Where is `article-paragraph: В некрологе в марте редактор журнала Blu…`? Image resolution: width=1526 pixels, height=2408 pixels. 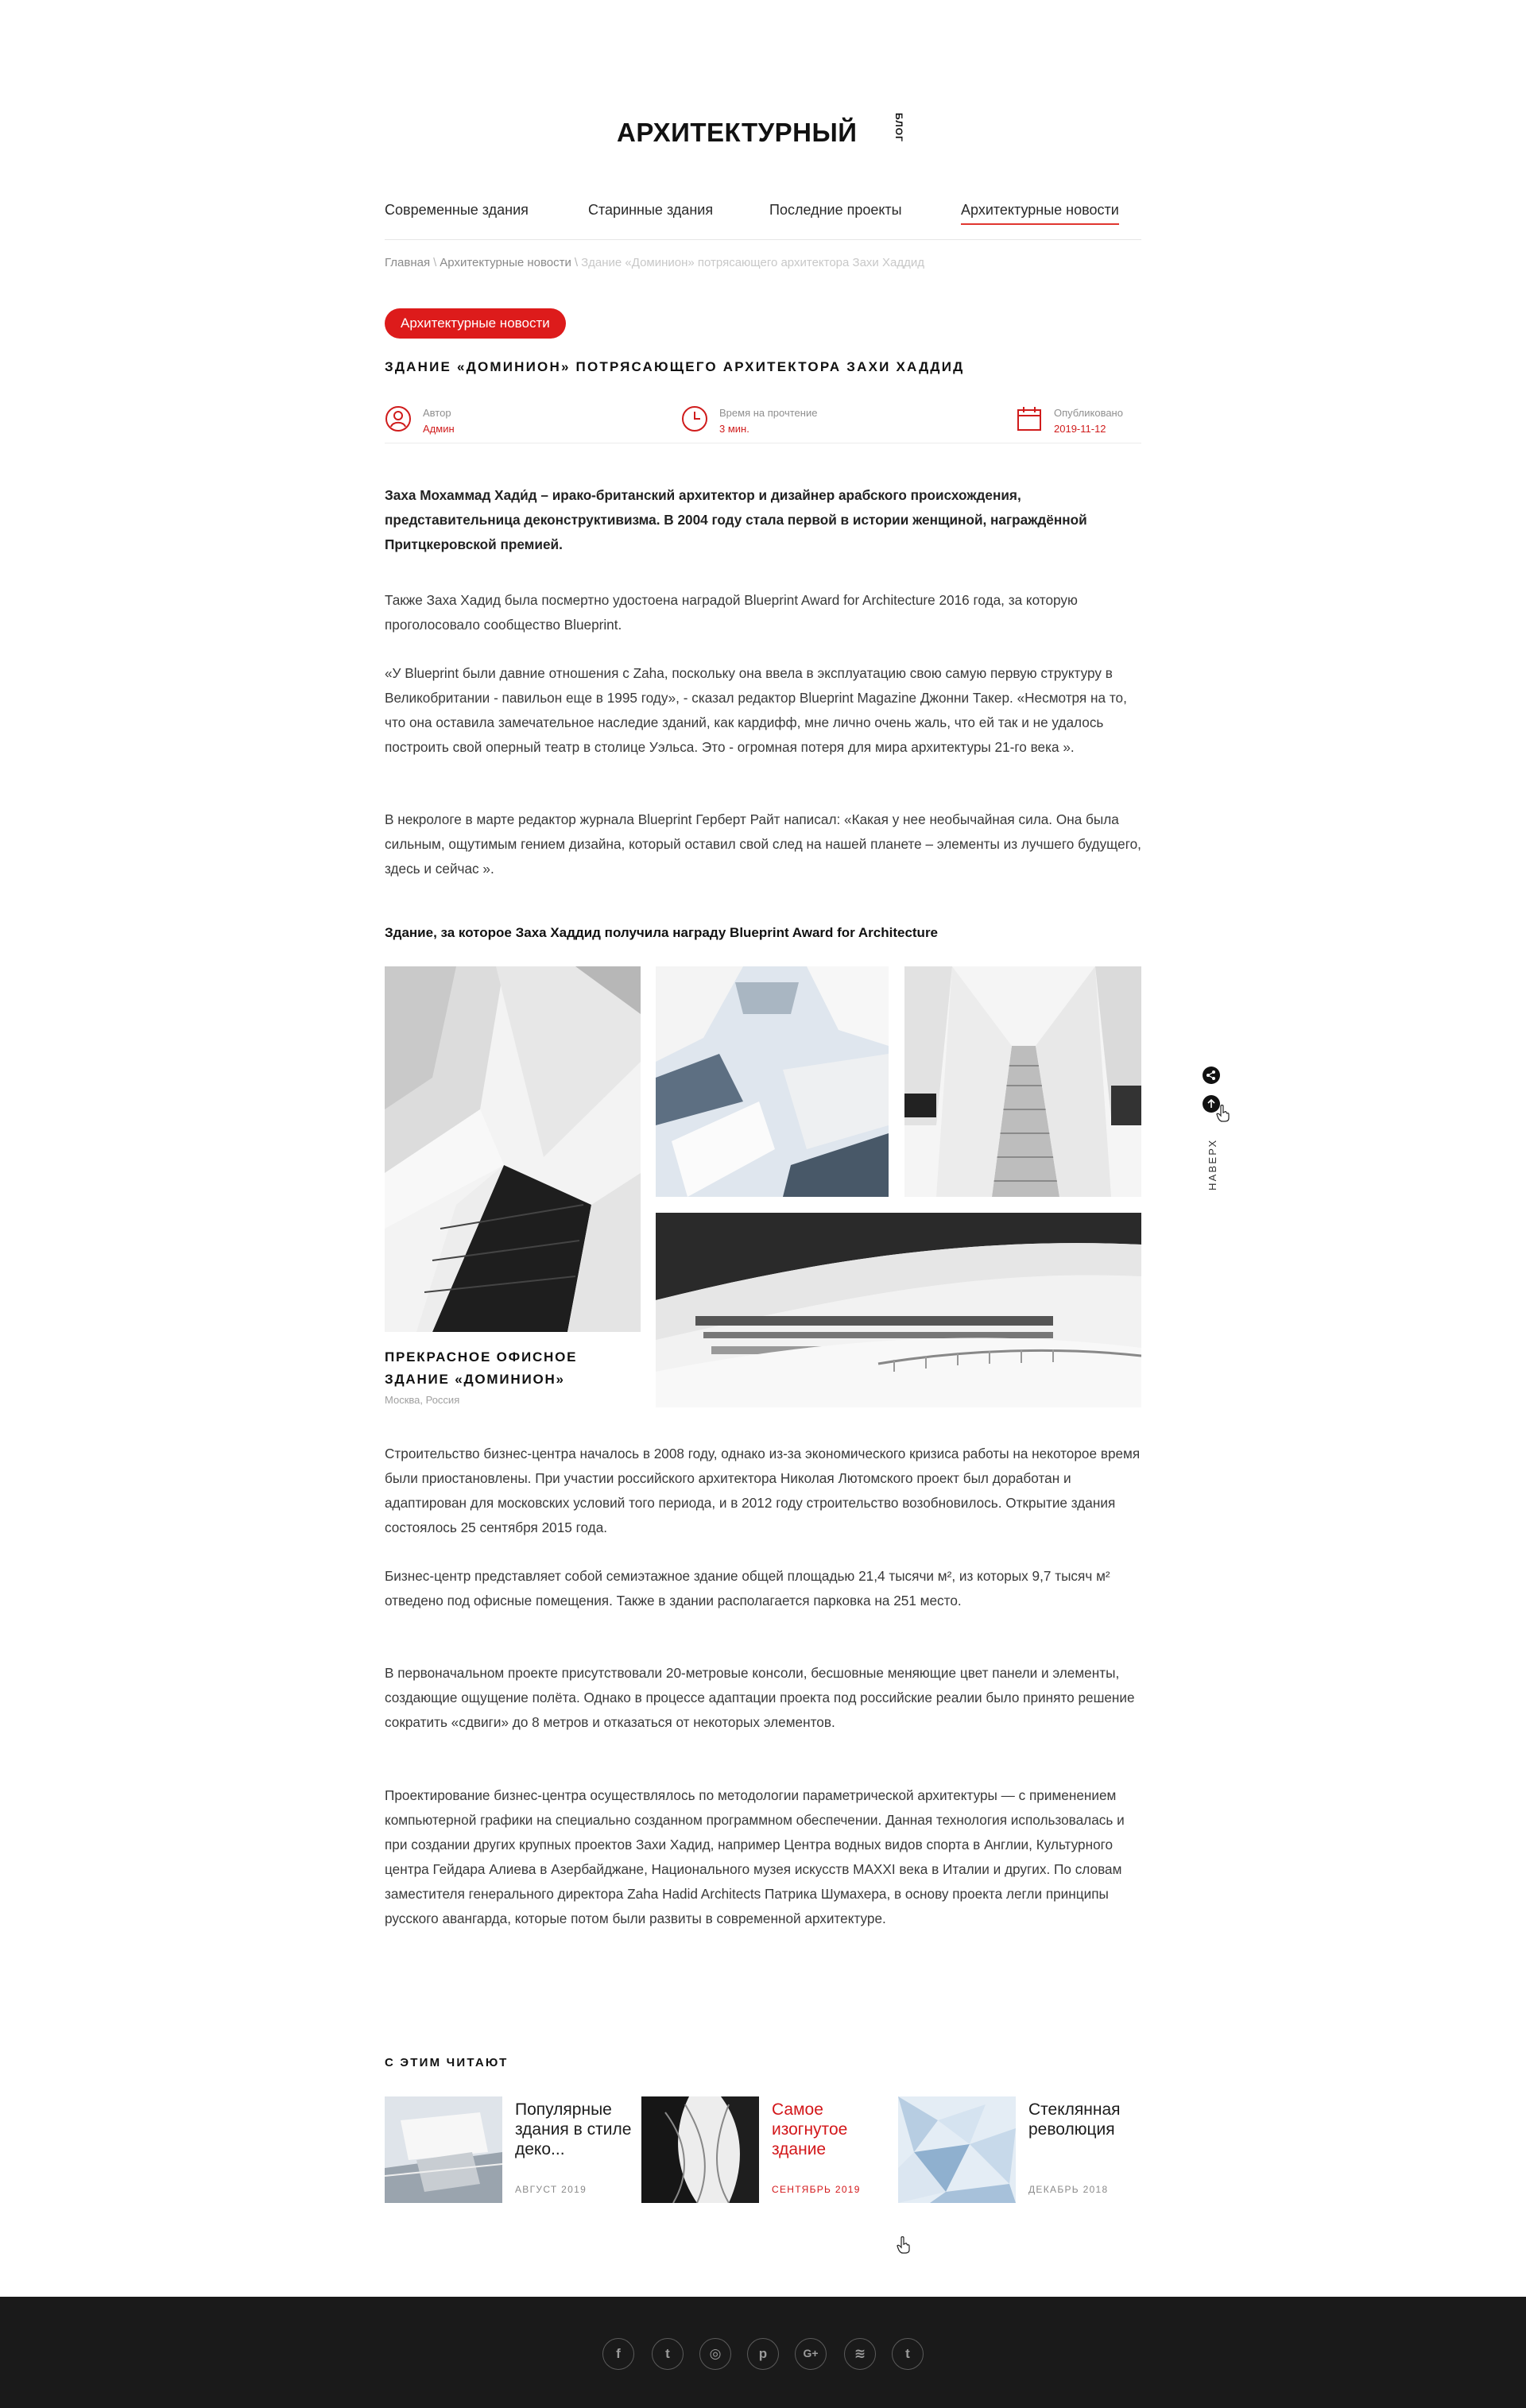 article-paragraph: В некрологе в марте редактор журнала Blu… is located at coordinates (763, 844).